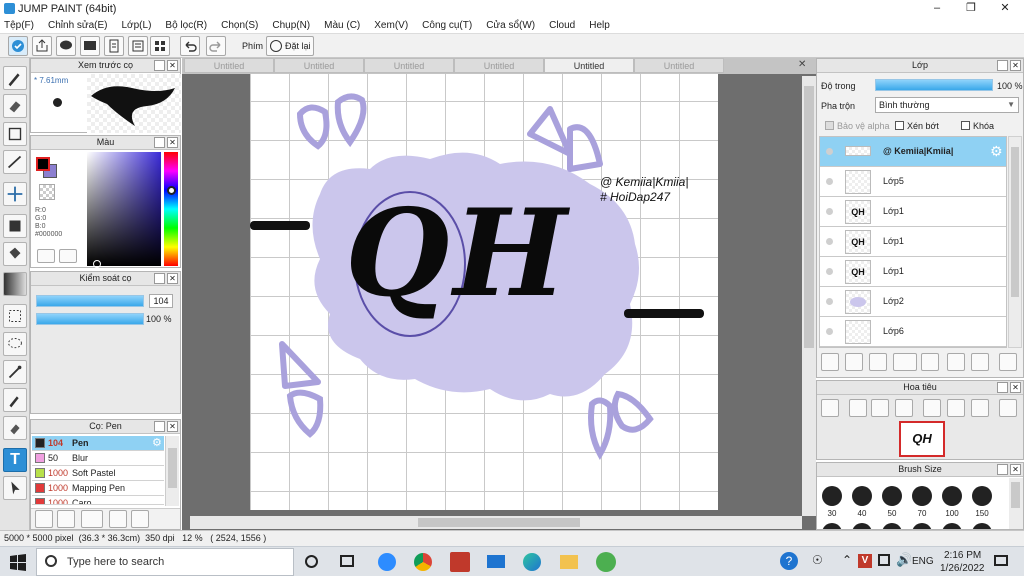 This screenshot has height=576, width=1024. Describe the element at coordinates (98, 473) in the screenshot. I see `brush-item-soft-pastel: 1000 Soft Pastel` at that location.